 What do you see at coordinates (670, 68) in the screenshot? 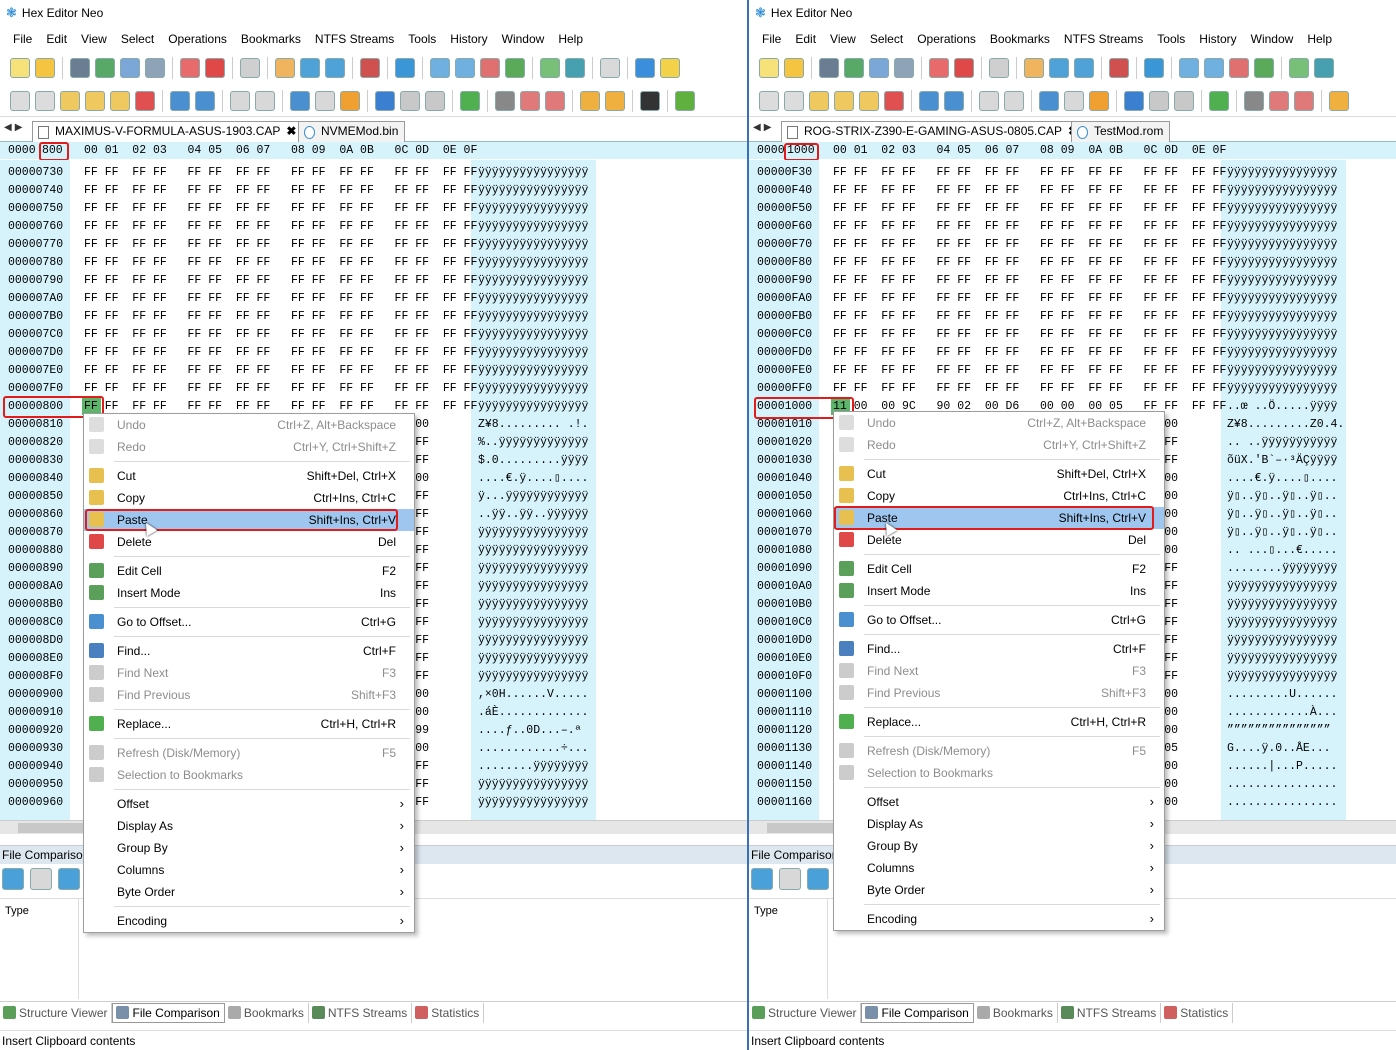
I see `warning-icon` at bounding box center [670, 68].